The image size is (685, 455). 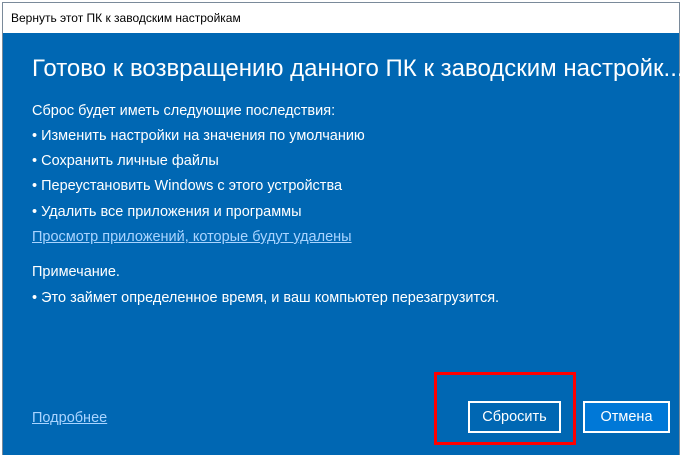 What do you see at coordinates (76, 272) in the screenshot?
I see `note-label: Примечание.` at bounding box center [76, 272].